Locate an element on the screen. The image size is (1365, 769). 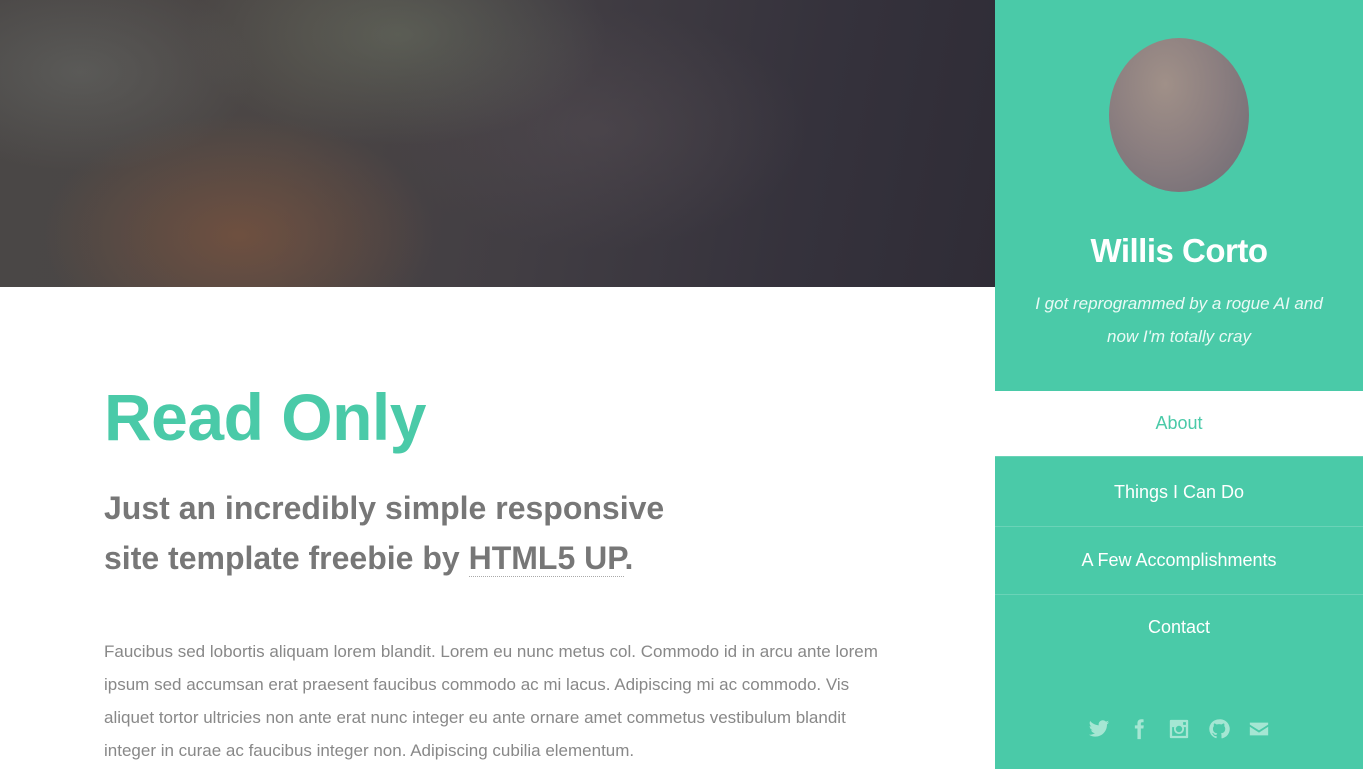
social-links is located at coordinates (1179, 729).